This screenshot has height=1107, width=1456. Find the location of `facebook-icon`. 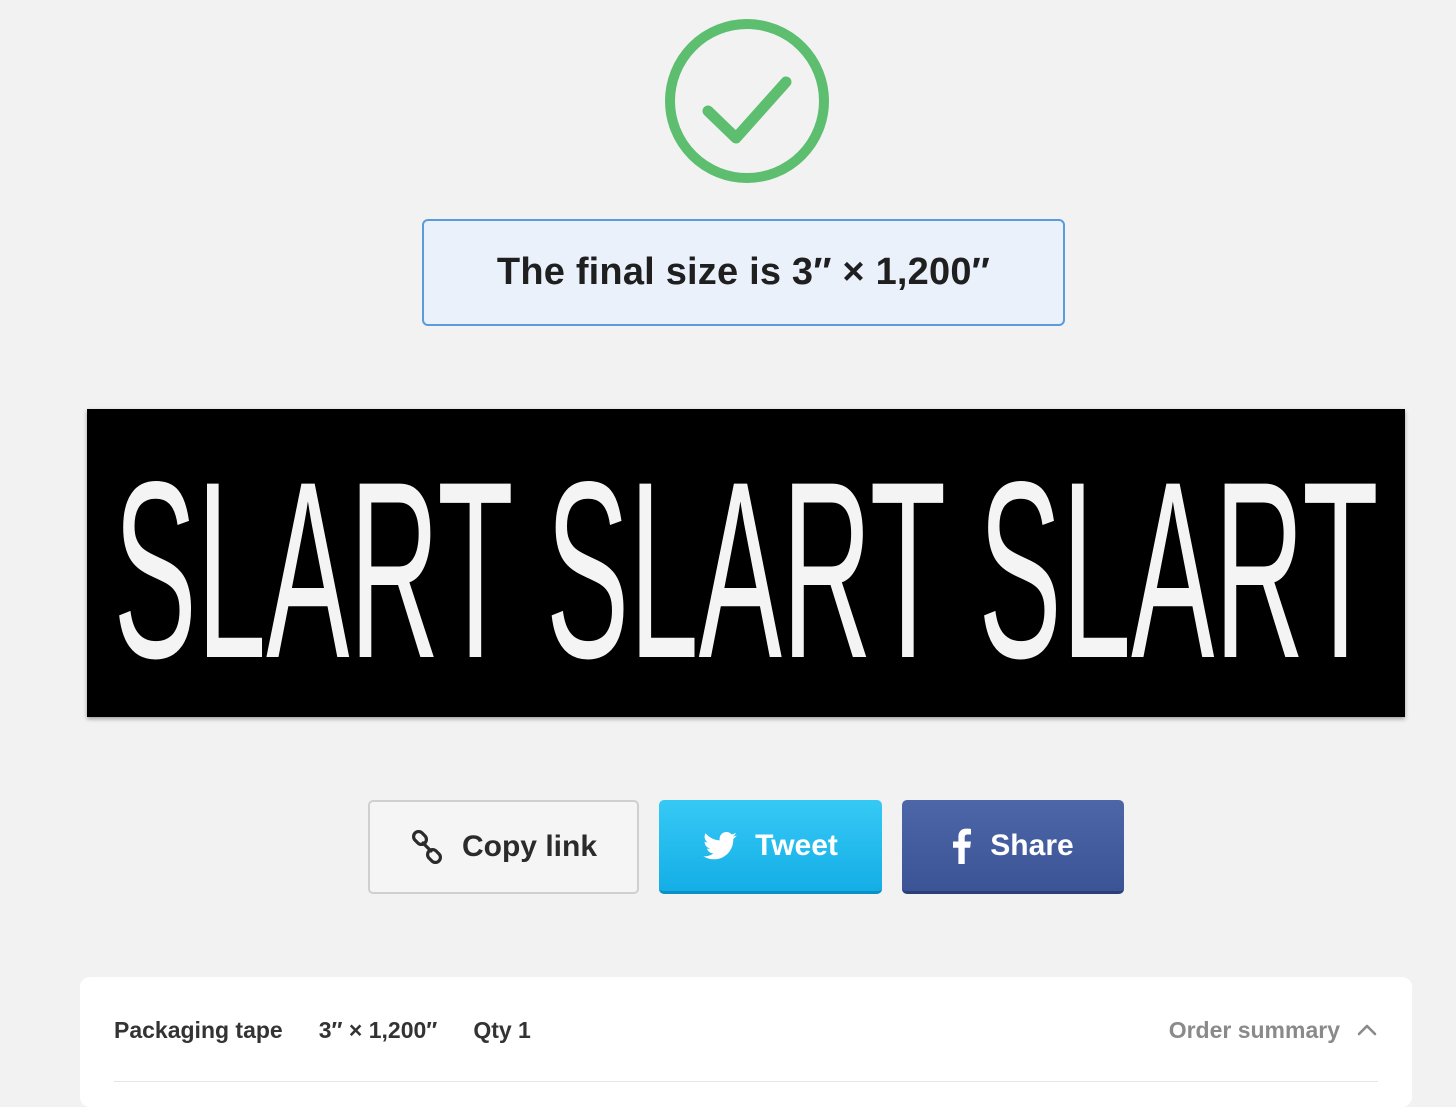

facebook-icon is located at coordinates (962, 846).